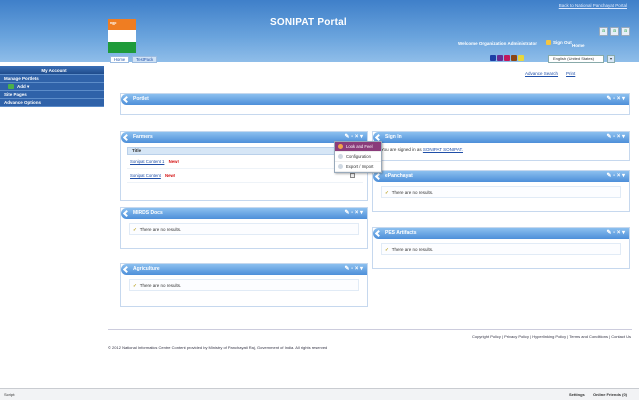 The height and width of the screenshot is (400, 639). I want to click on portlet-header: MIRDS Docs ✎ - × ▾, so click(244, 213).